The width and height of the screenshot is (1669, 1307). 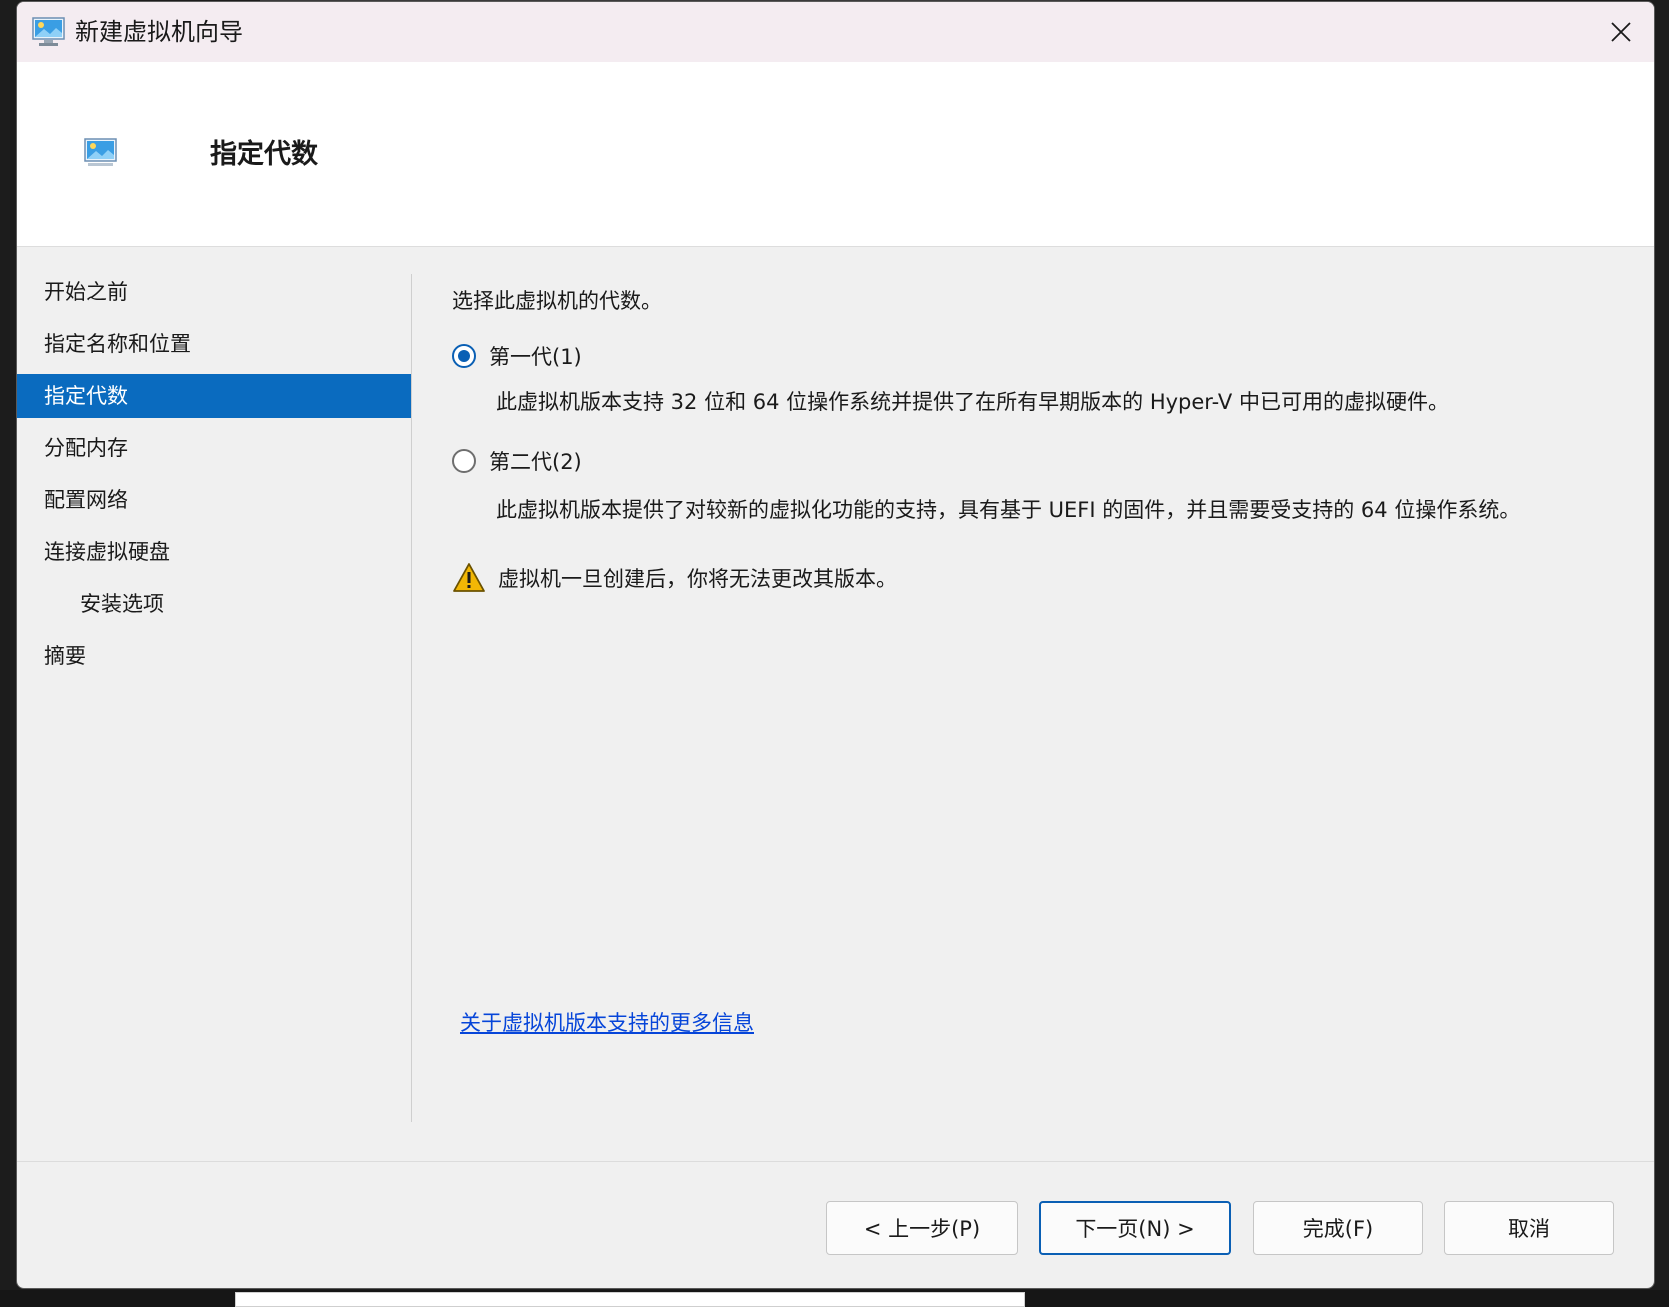 I want to click on radio-button-checked, so click(x=464, y=356).